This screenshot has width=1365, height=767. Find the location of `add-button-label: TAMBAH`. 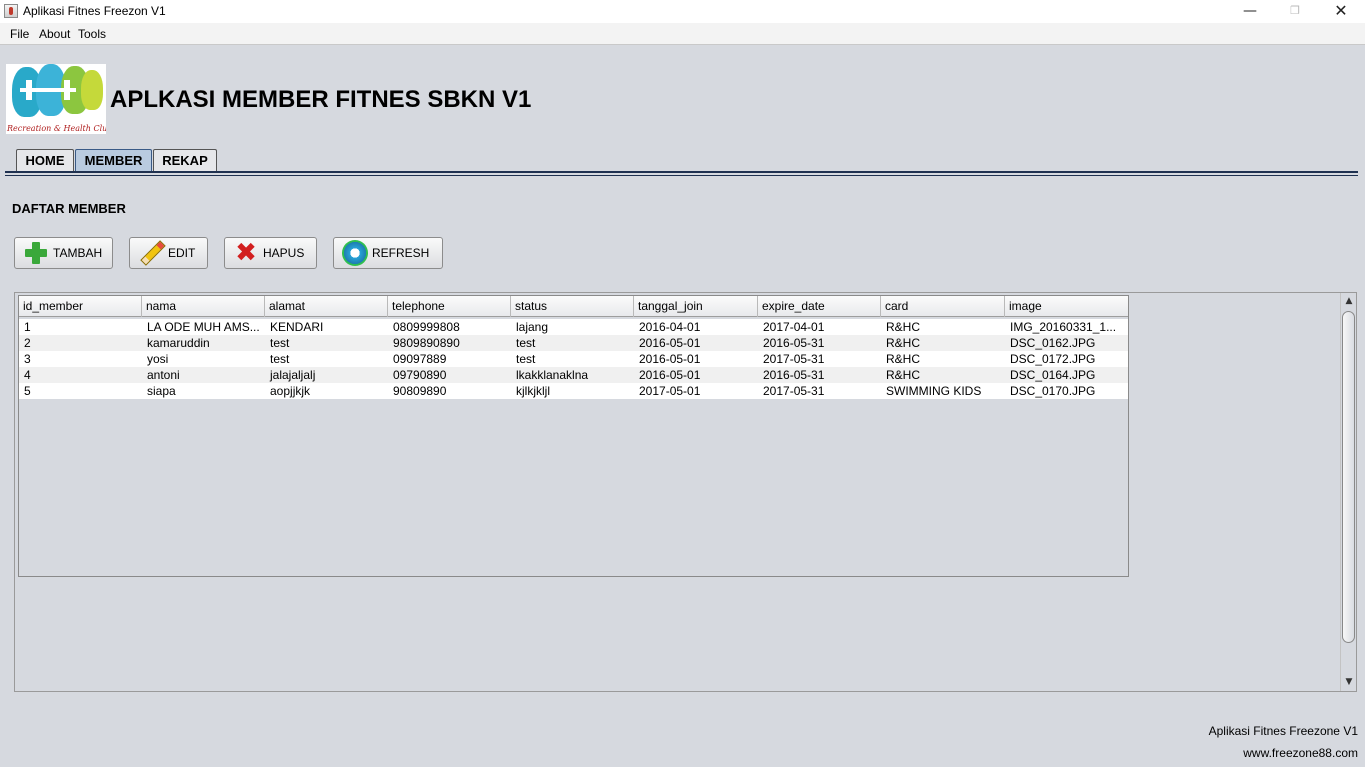

add-button-label: TAMBAH is located at coordinates (78, 253).